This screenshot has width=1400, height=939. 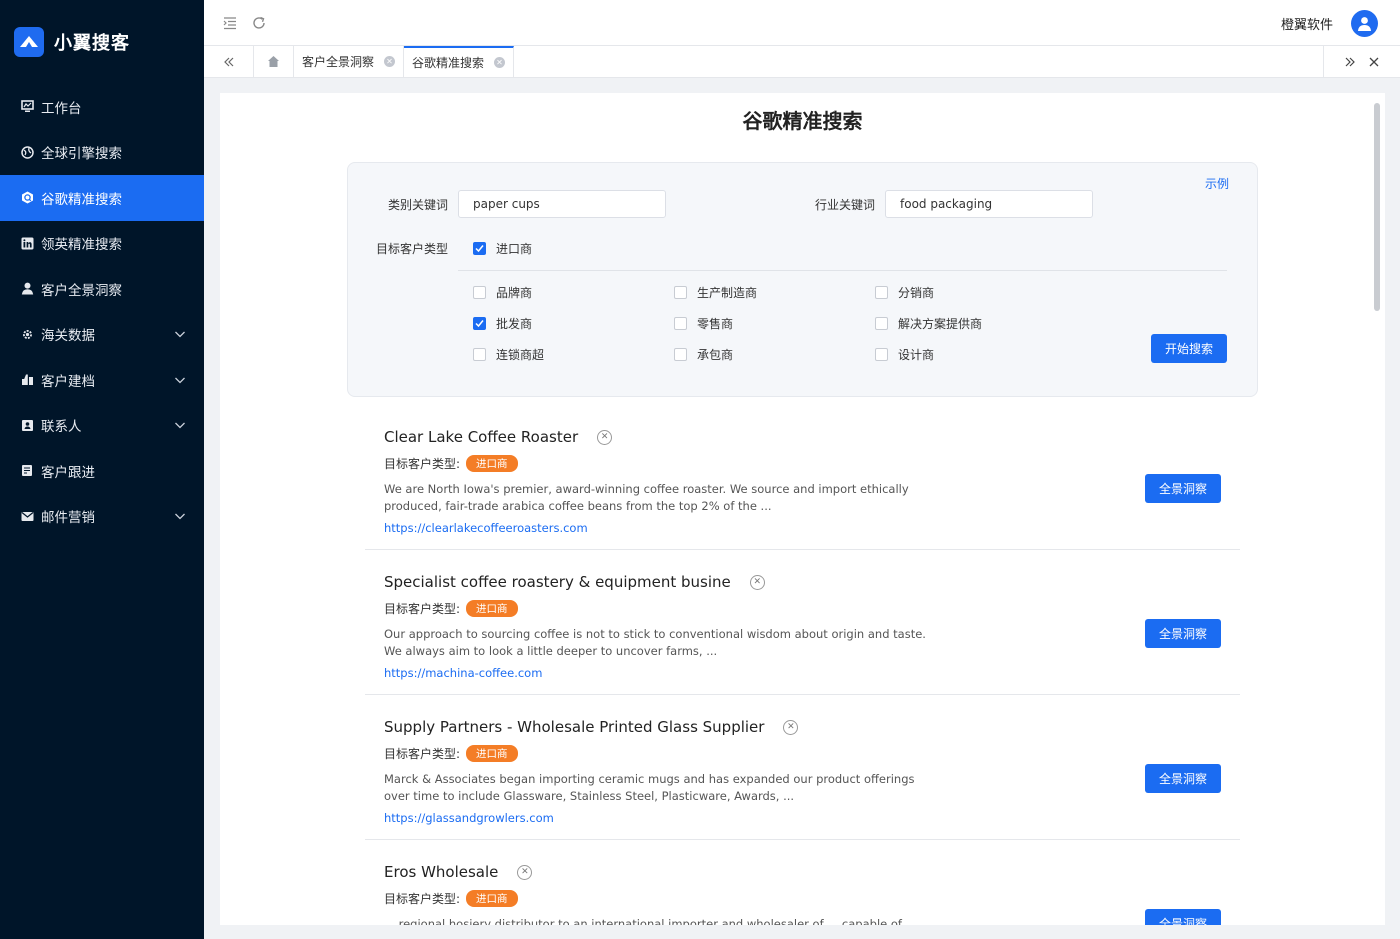 I want to click on sidebar-item-contacts: 联系人, so click(x=102, y=426).